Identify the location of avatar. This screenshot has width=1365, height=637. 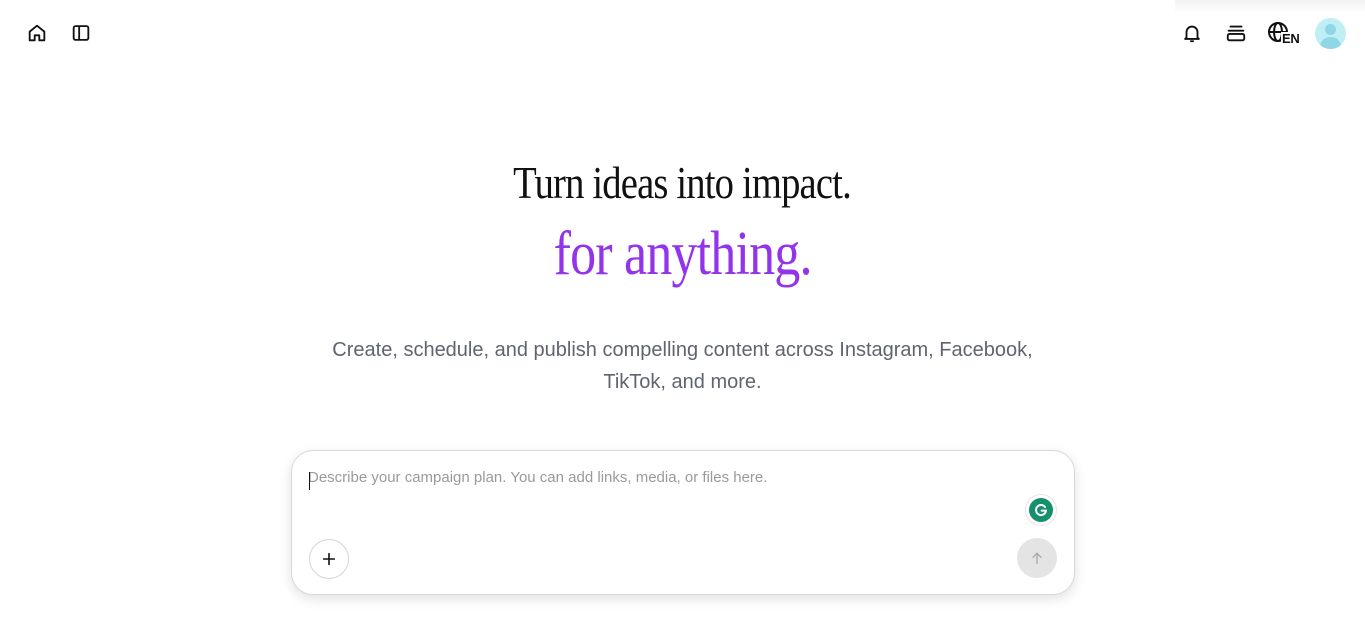
(1330, 33).